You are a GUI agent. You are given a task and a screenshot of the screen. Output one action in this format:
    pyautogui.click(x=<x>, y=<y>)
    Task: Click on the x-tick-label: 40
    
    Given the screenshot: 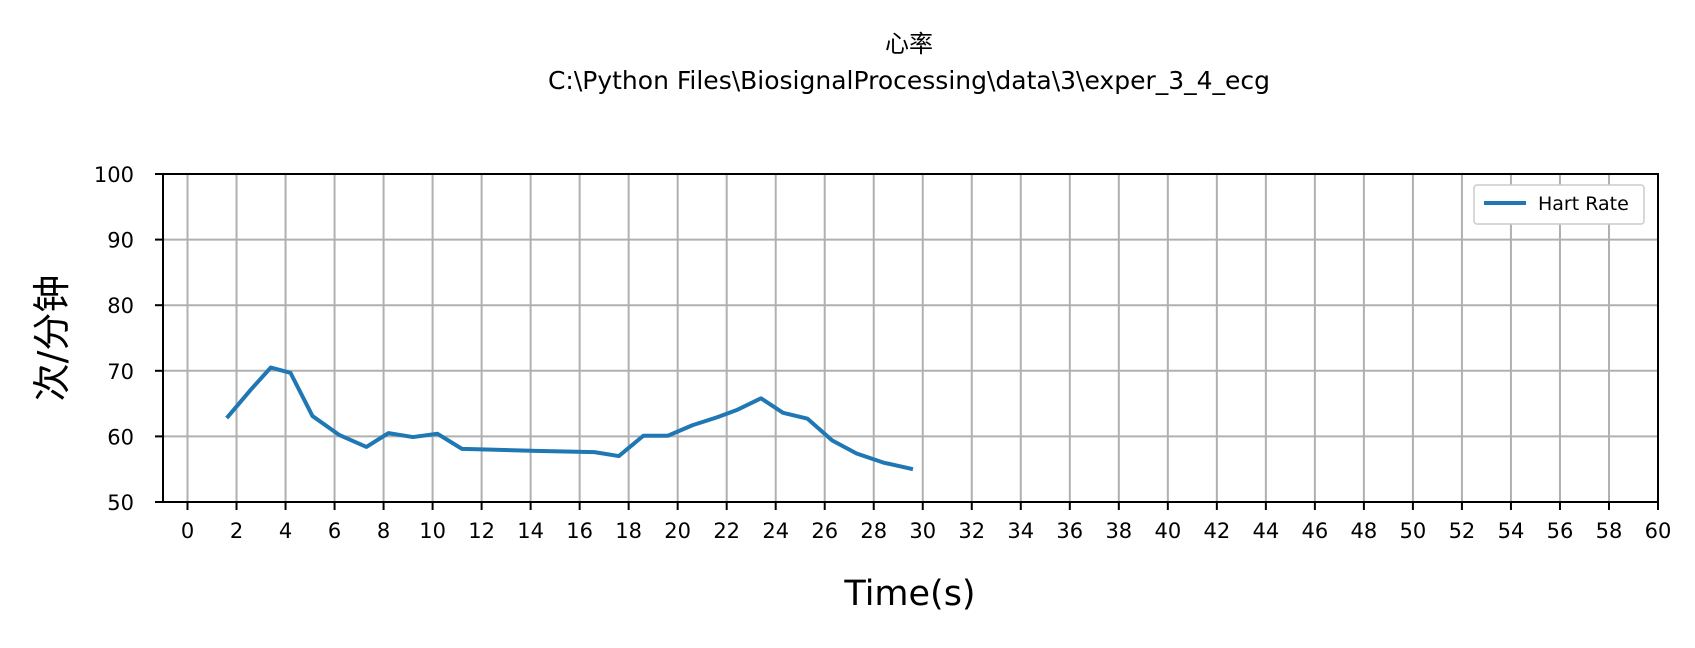 What is the action you would take?
    pyautogui.click(x=1167, y=531)
    